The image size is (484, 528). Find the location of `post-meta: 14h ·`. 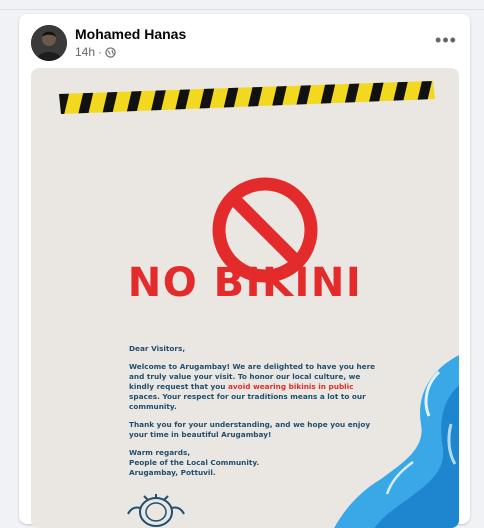

post-meta: 14h · is located at coordinates (95, 52).